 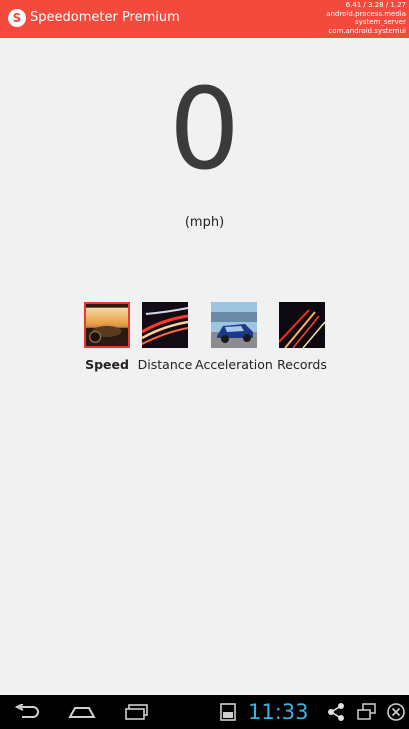 I want to click on screenshot-icon, so click(x=228, y=712).